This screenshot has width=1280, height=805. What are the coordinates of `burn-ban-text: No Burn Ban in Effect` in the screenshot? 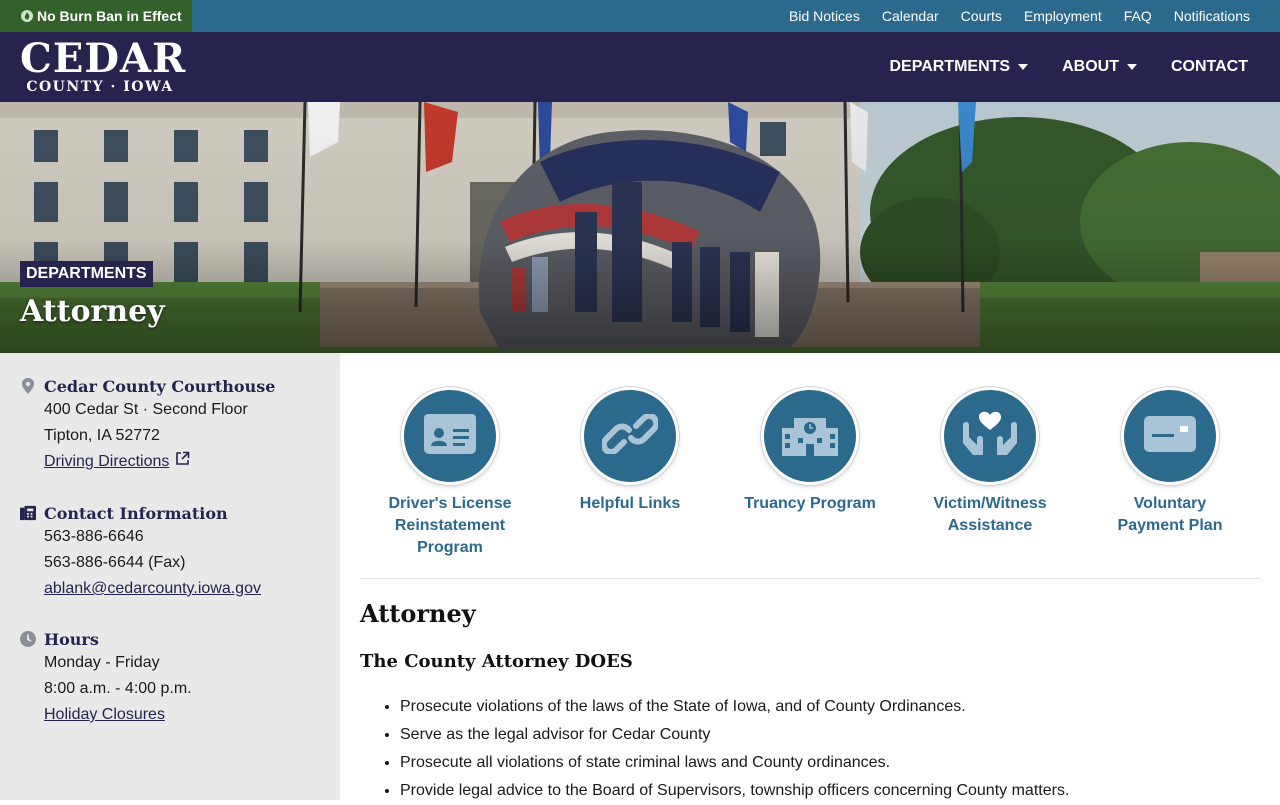 It's located at (109, 16).